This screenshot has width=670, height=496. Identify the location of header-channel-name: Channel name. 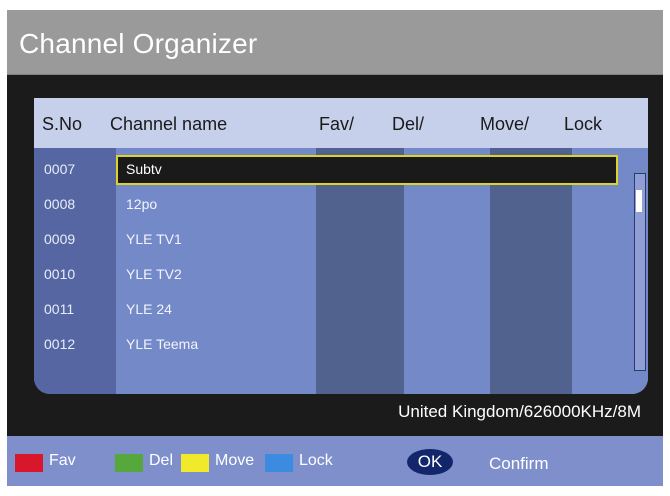
(169, 124).